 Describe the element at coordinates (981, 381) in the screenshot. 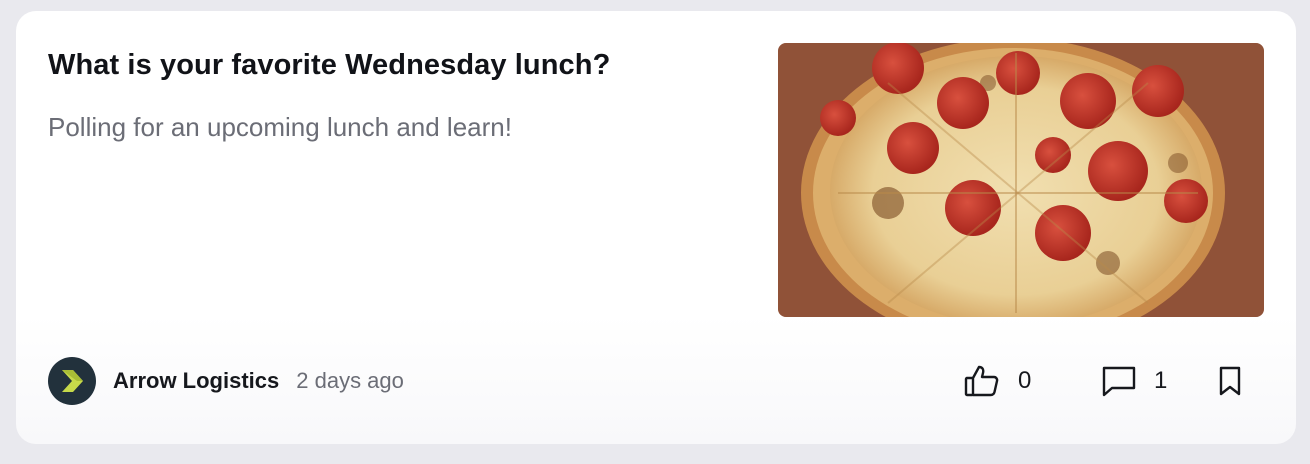

I see `thumbs-up-icon` at that location.